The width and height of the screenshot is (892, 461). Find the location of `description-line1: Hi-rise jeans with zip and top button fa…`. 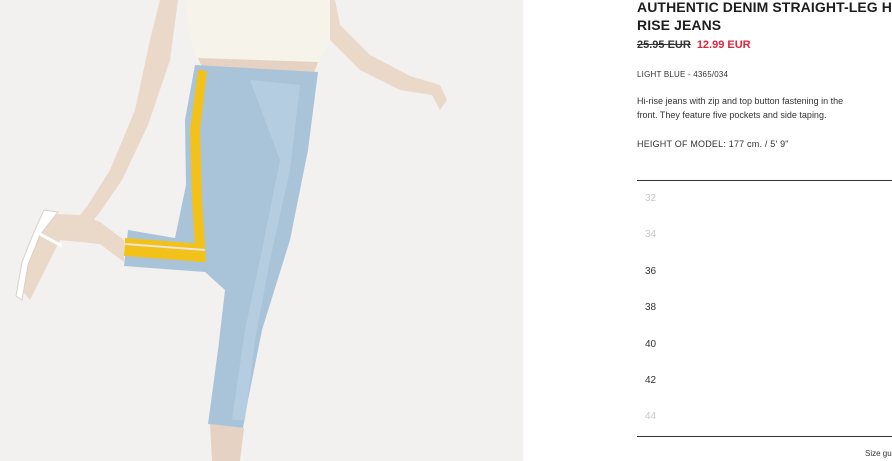

description-line1: Hi-rise jeans with zip and top button fa… is located at coordinates (740, 101).